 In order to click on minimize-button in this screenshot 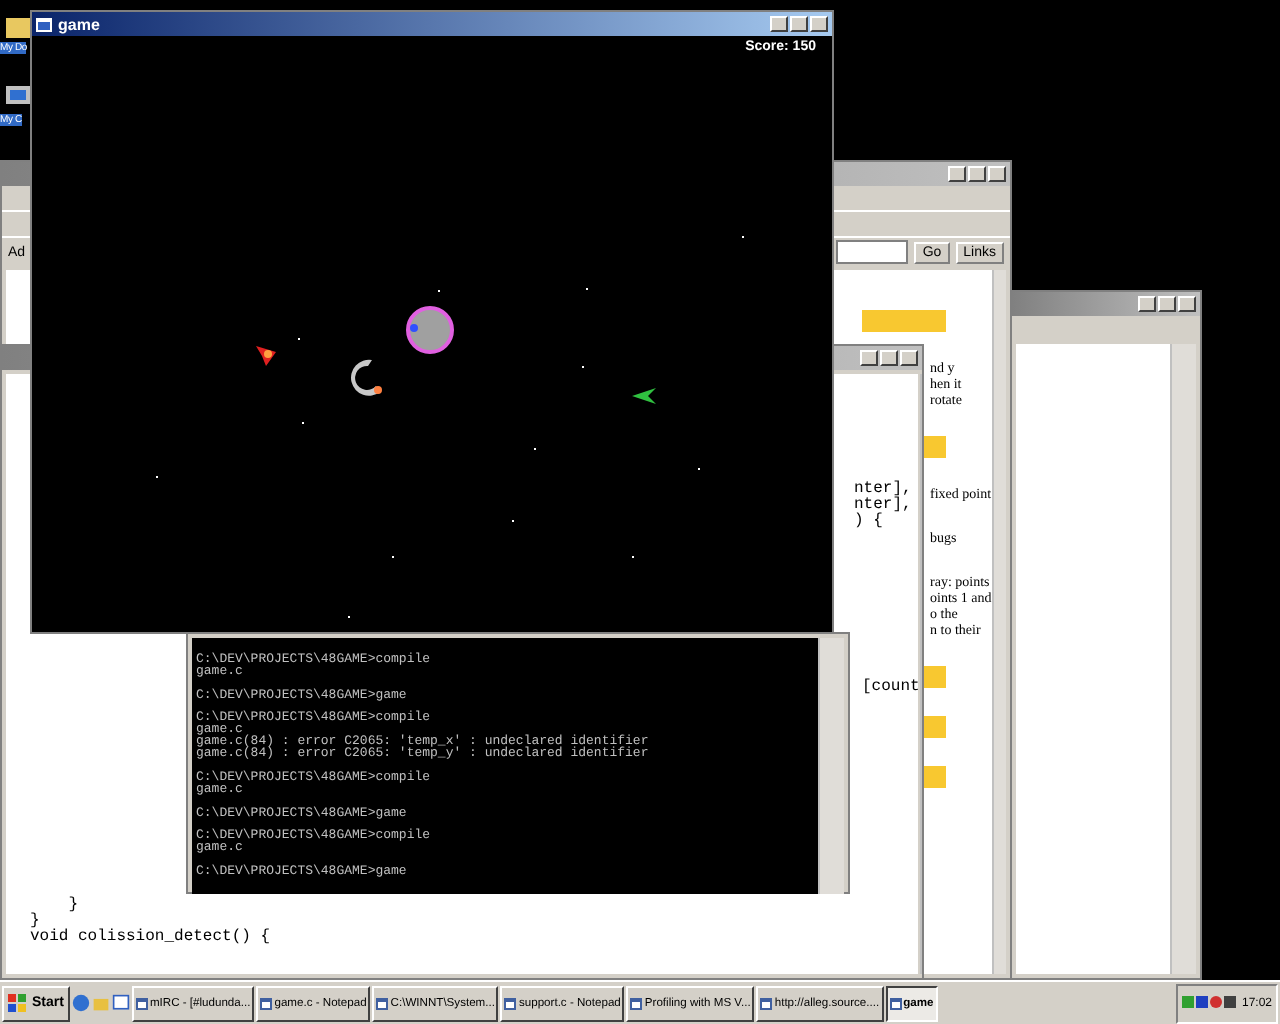, I will do `click(779, 24)`.